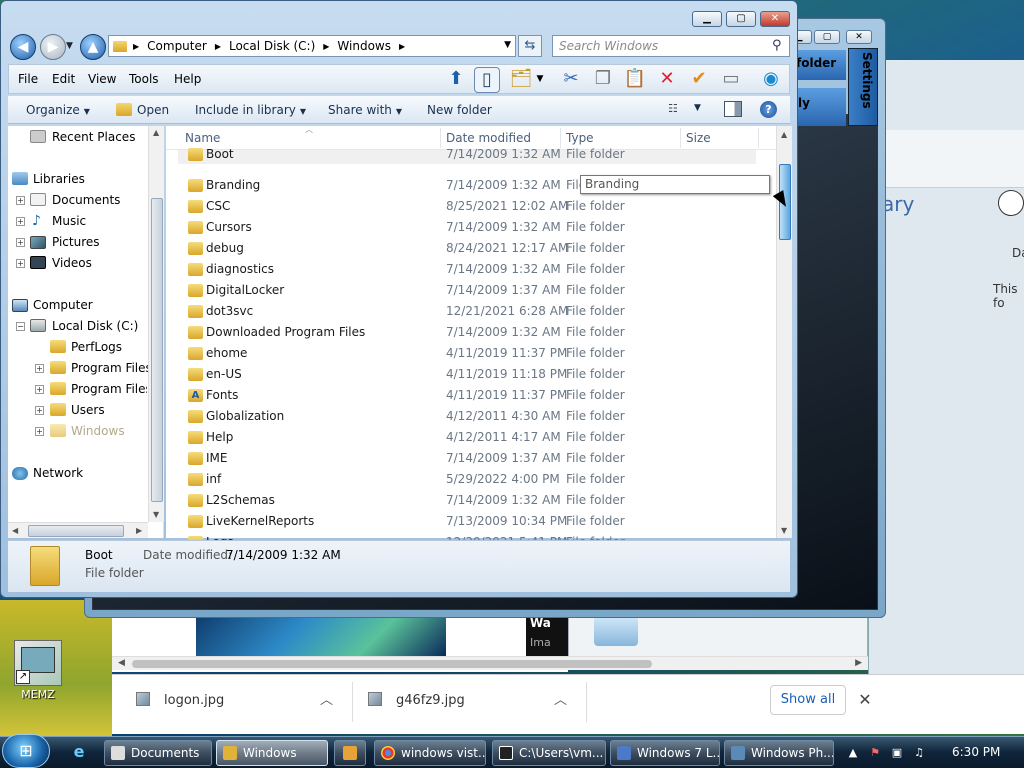 The height and width of the screenshot is (768, 1024). Describe the element at coordinates (78, 530) in the screenshot. I see `nav-hscrollbar: ◀ ▶` at that location.